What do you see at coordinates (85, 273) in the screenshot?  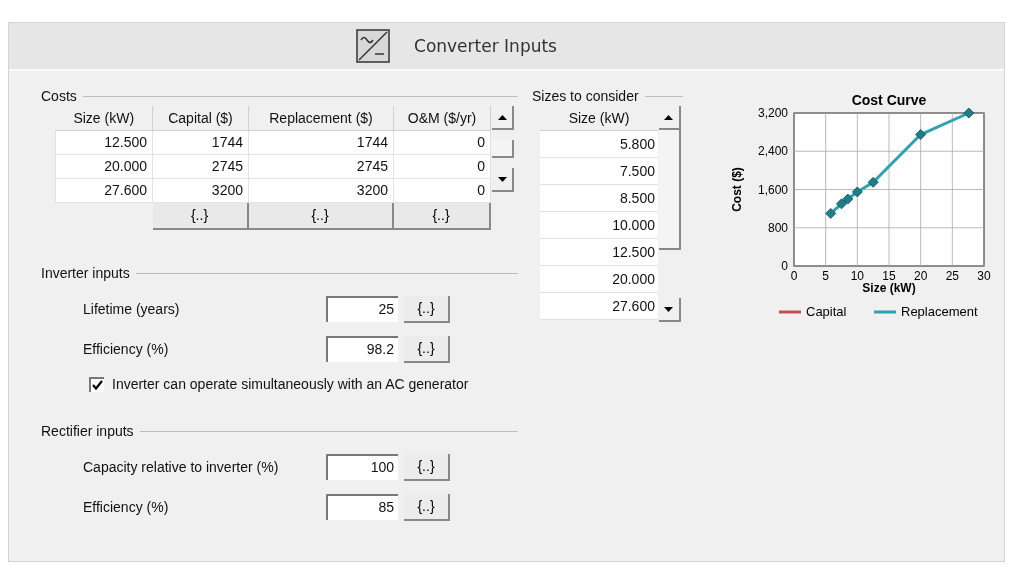 I see `group-title: Inverter inputs` at bounding box center [85, 273].